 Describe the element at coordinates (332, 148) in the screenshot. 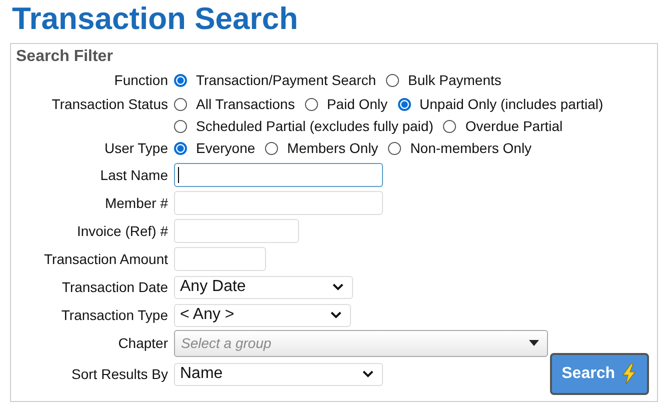

I see `radio-label: Members Only` at that location.